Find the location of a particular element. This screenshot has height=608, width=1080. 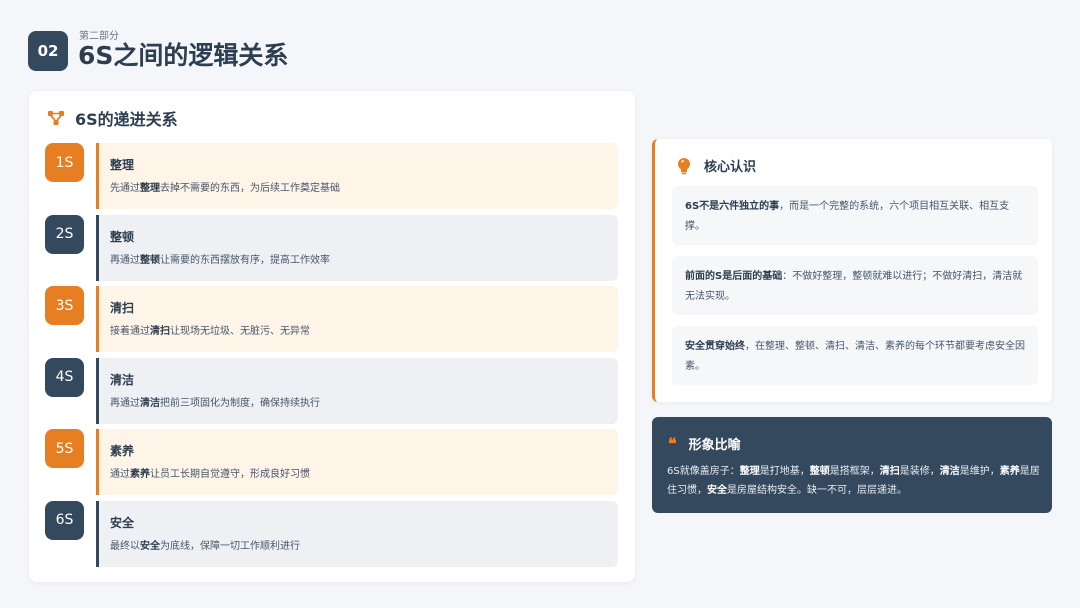

step-description: 最终以安全为底线，保障一切工作顺利进行 is located at coordinates (205, 546).